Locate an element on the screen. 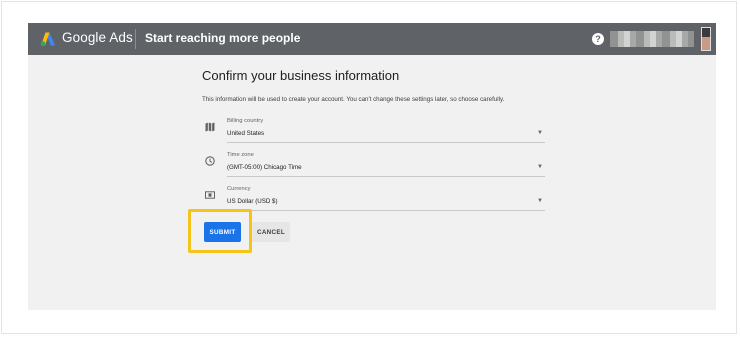  brand-name: Google Ads is located at coordinates (97, 37).